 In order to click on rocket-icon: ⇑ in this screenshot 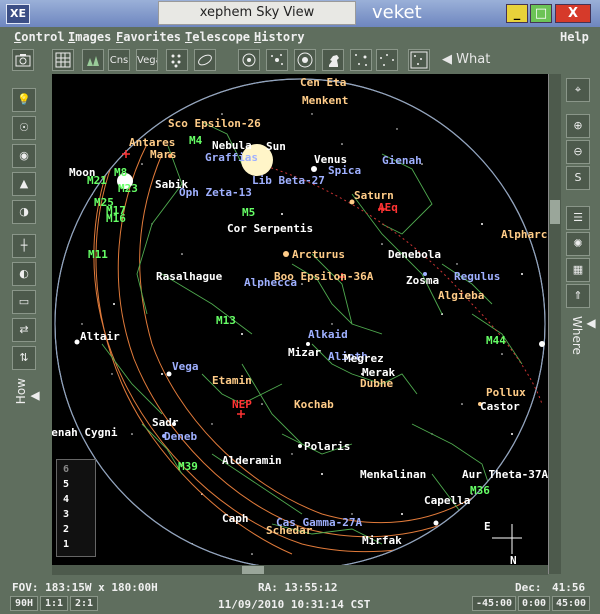, I will do `click(578, 296)`.